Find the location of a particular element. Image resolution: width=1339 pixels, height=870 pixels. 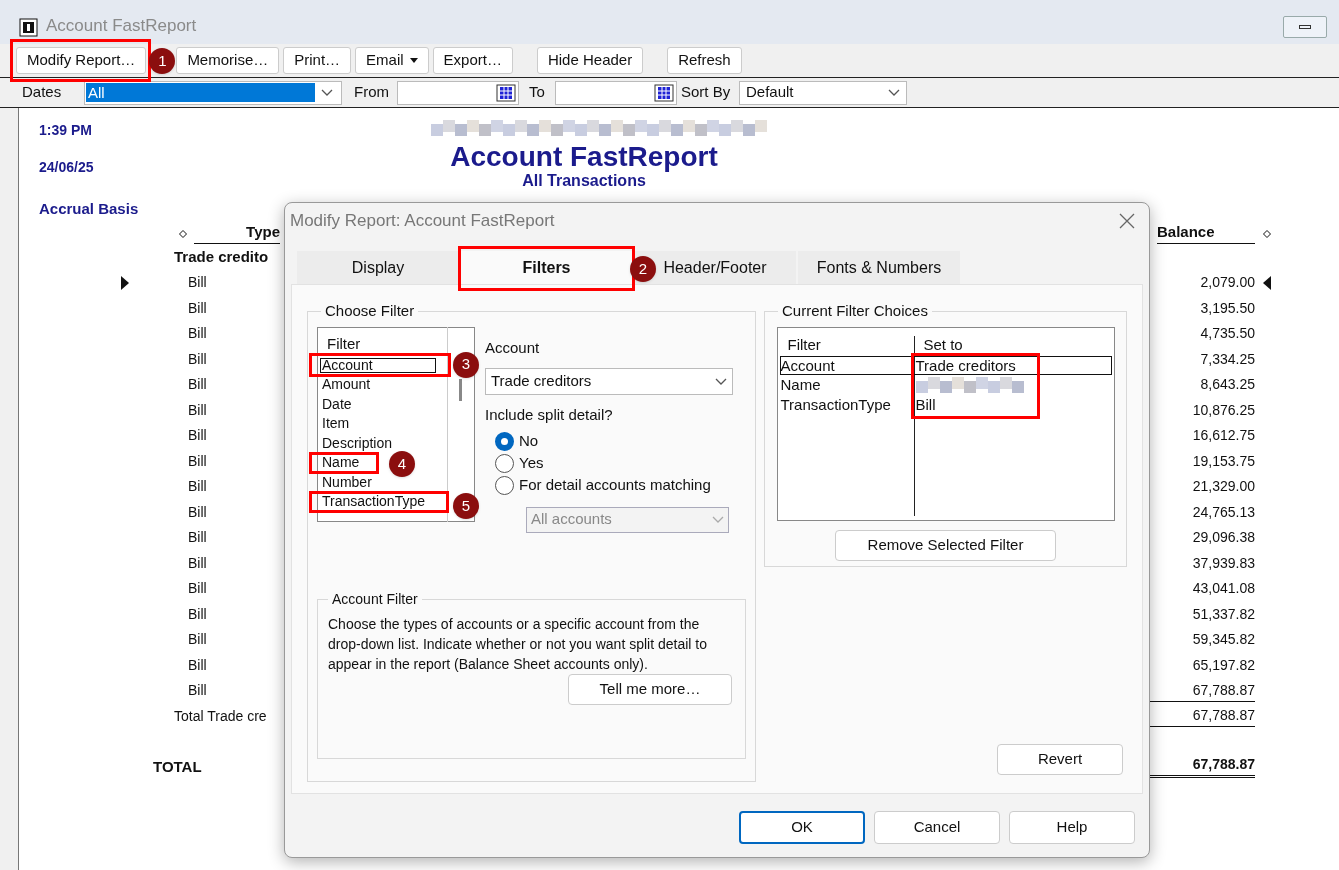

toolbar-button: Refresh is located at coordinates (704, 60).